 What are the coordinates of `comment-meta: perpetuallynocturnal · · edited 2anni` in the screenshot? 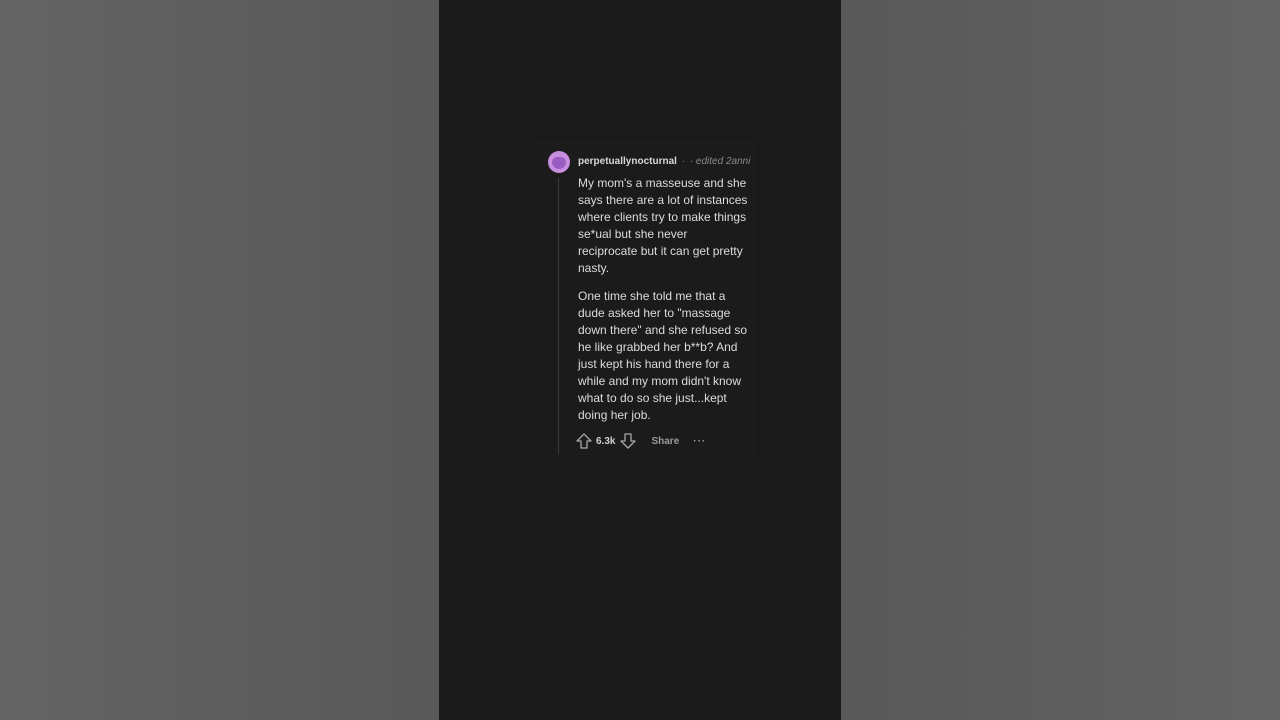 It's located at (664, 161).